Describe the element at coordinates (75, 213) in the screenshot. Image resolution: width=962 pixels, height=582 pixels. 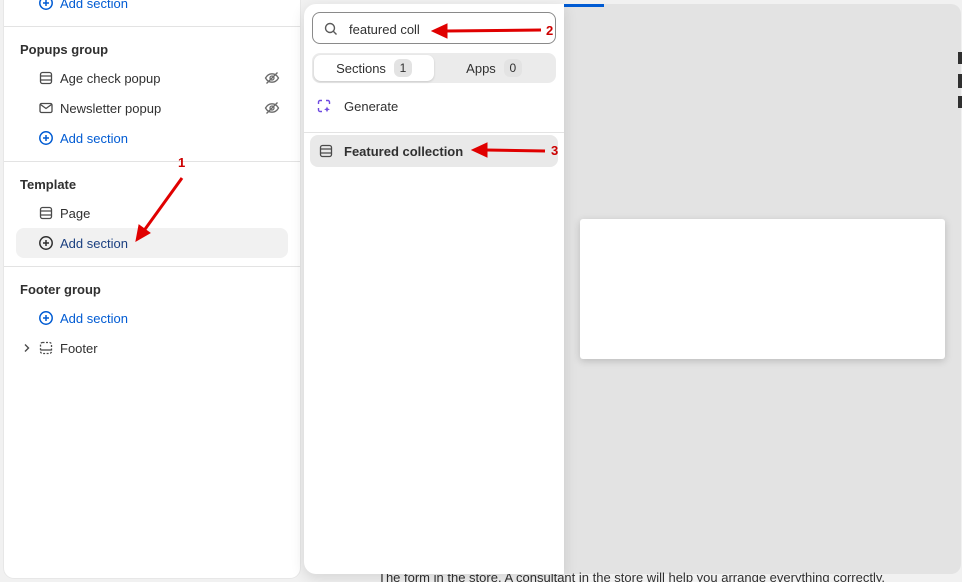
I see `section-label: Page` at that location.